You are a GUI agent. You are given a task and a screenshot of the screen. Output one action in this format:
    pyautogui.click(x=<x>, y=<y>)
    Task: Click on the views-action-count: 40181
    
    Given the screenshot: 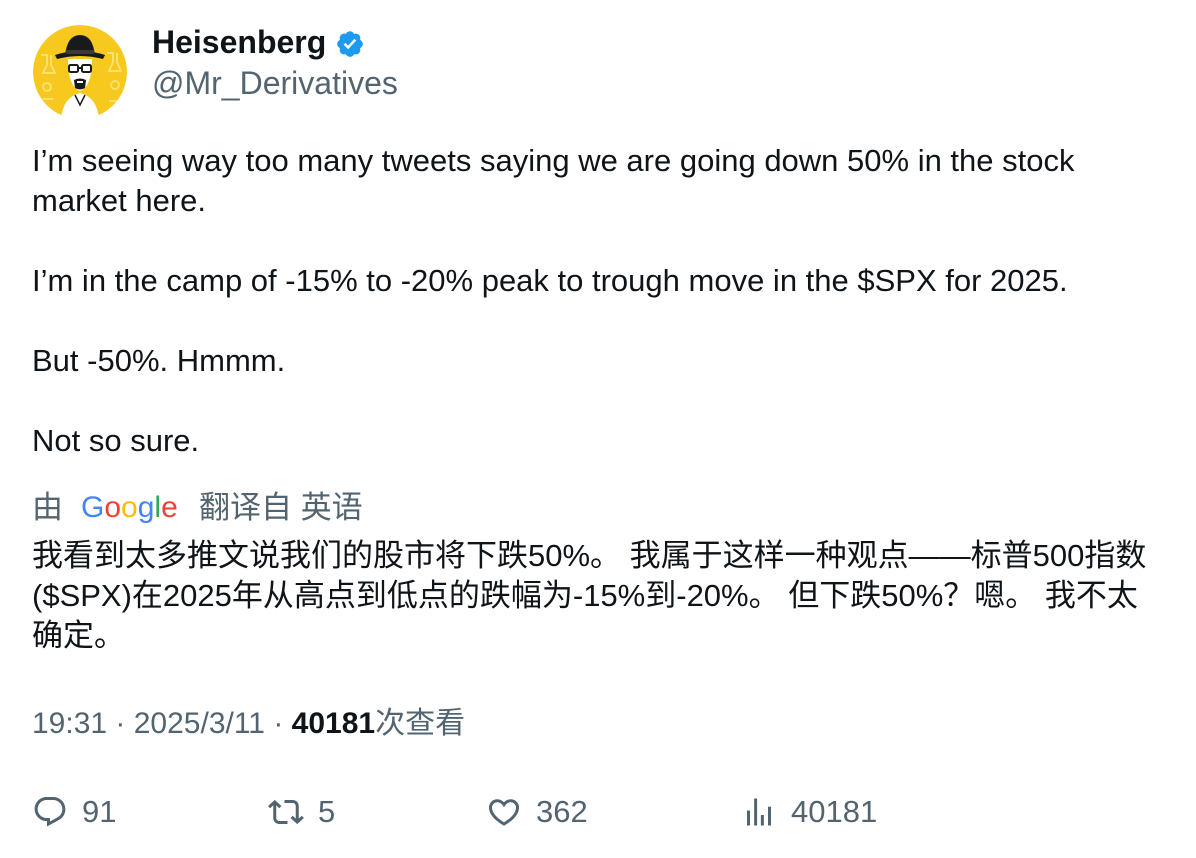 What is the action you would take?
    pyautogui.click(x=834, y=811)
    